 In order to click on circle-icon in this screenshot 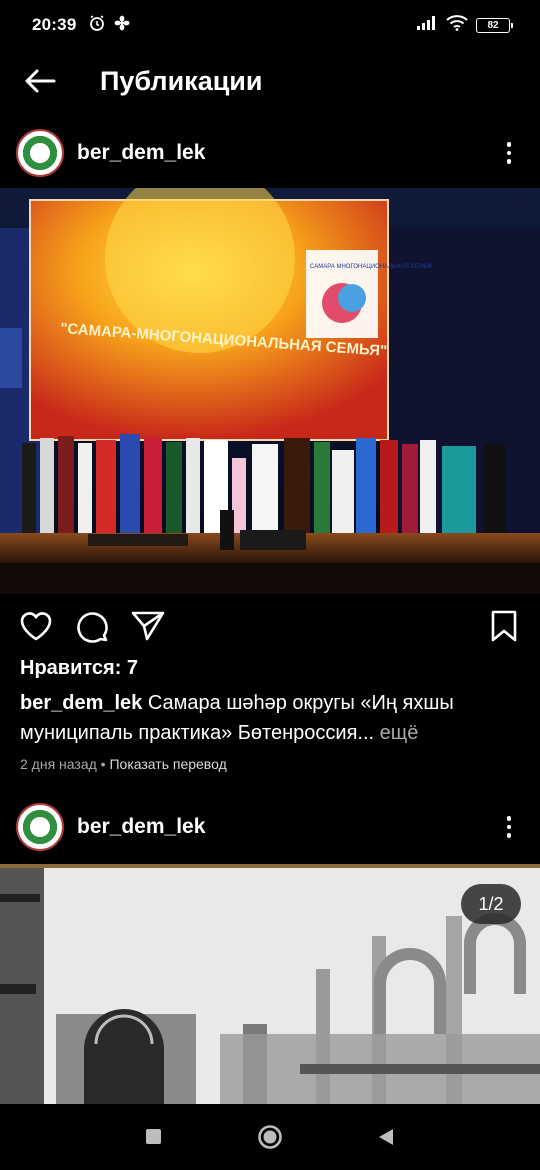, I will do `click(270, 1137)`.